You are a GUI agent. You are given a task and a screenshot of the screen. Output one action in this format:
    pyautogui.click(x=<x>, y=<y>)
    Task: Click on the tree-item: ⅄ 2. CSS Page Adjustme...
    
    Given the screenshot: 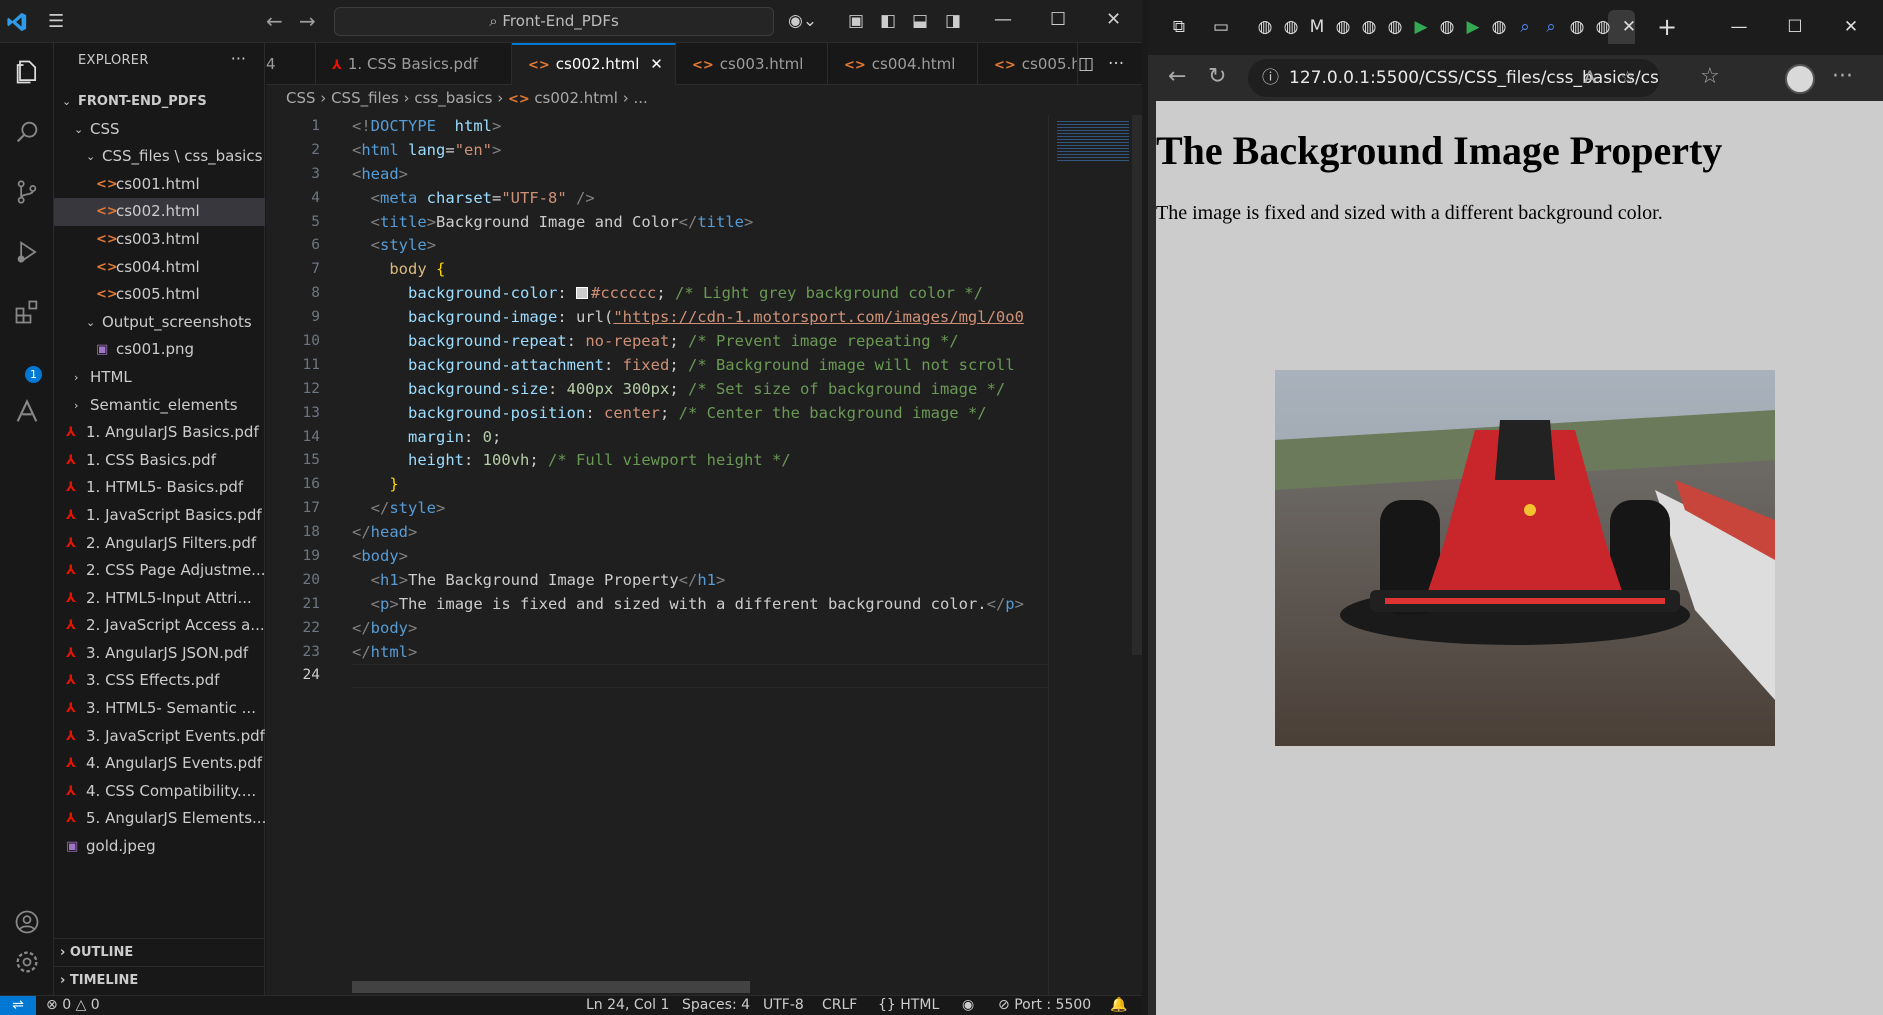 What is the action you would take?
    pyautogui.click(x=159, y=571)
    